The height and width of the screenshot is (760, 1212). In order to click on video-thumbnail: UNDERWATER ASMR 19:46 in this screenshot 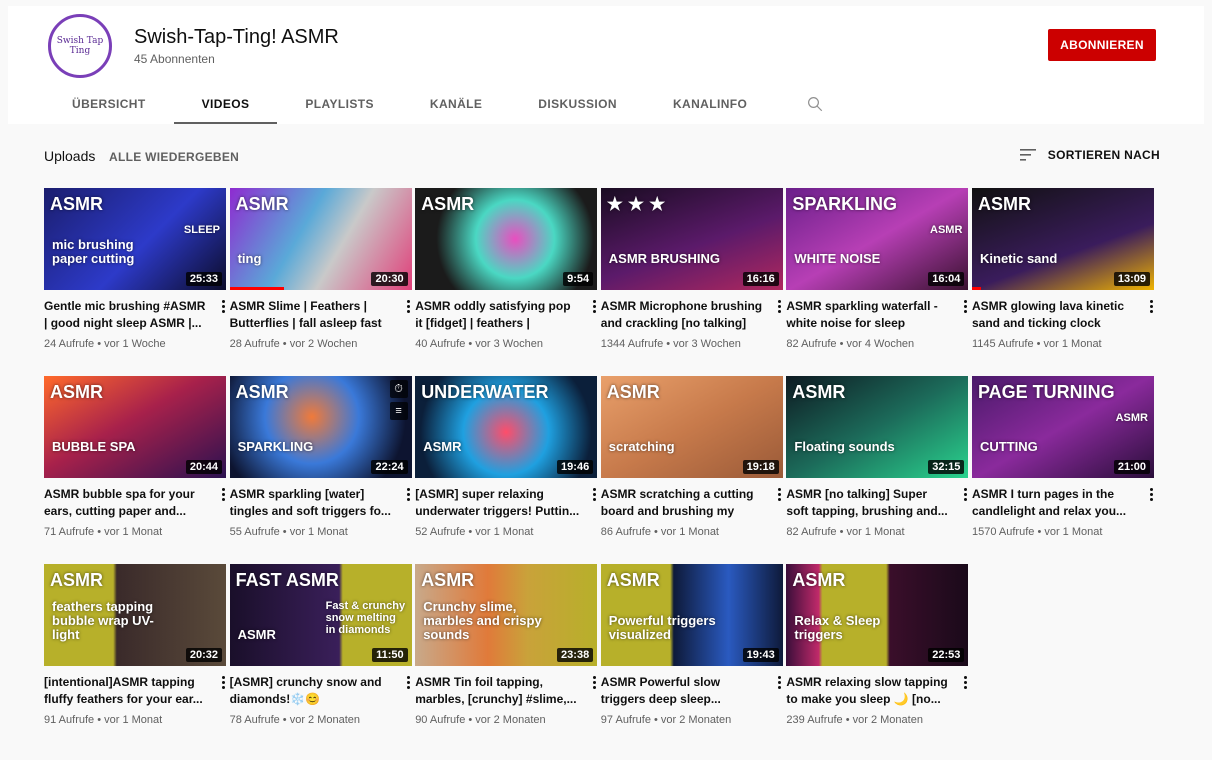, I will do `click(506, 427)`.